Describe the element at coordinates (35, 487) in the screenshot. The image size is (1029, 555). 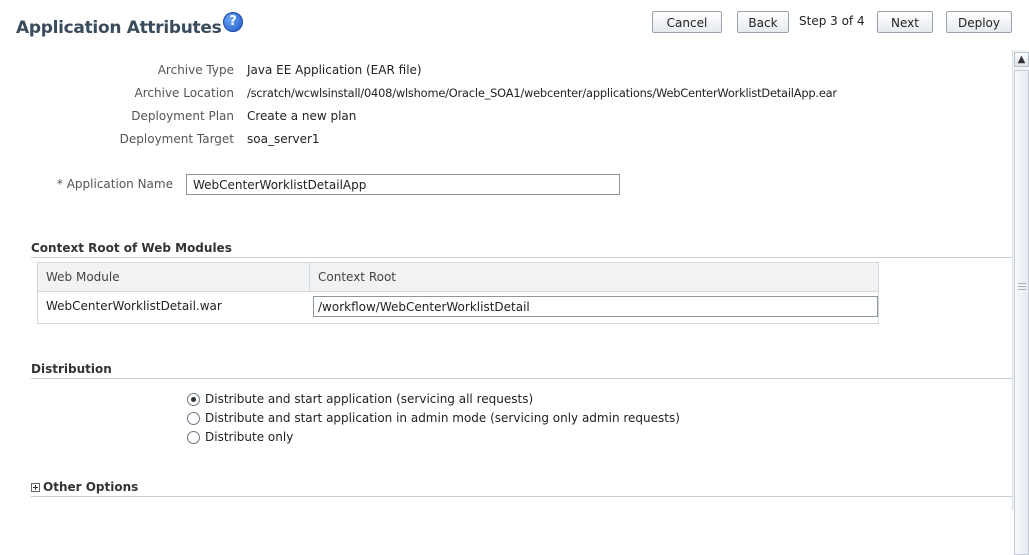
I see `expand-plus-icon` at that location.